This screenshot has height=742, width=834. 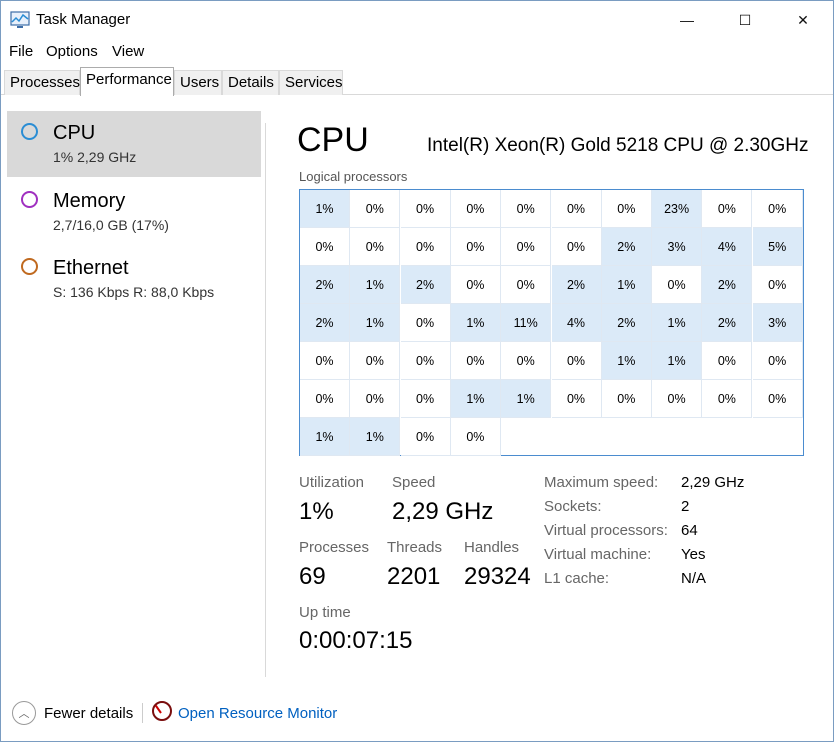 What do you see at coordinates (577, 578) in the screenshot?
I see `l1-cache-label: L1 cache:` at bounding box center [577, 578].